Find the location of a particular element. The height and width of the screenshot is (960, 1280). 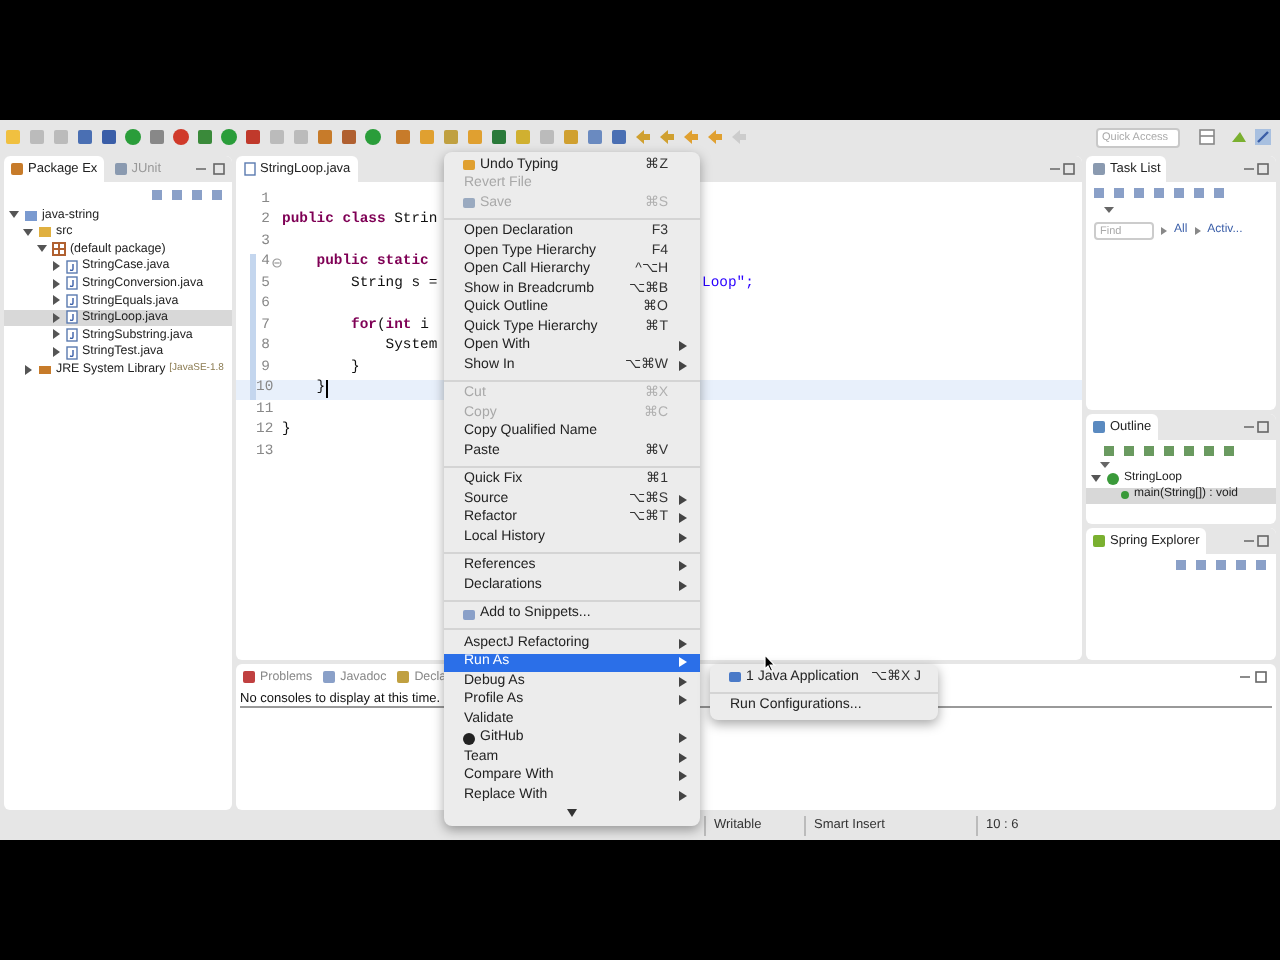

method-icon is located at coordinates (1125, 495).